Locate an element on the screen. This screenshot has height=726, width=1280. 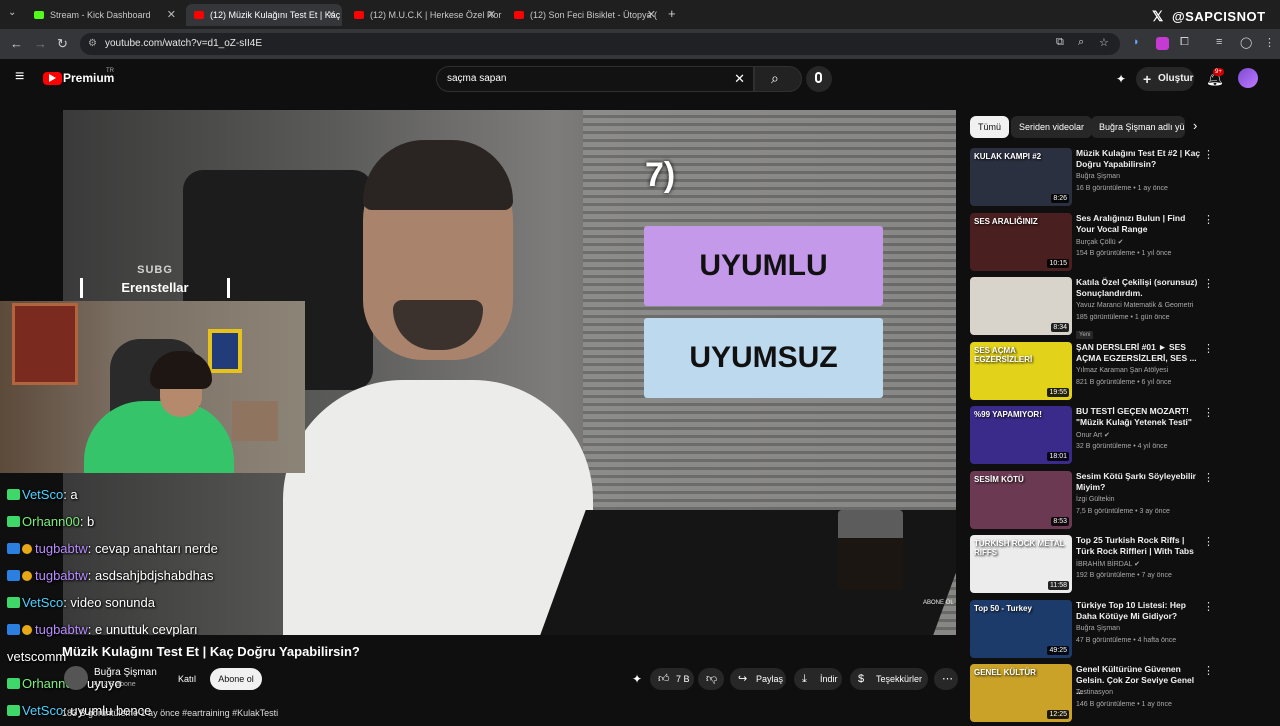
video-thumbnail: Top 50 - Turkey 49:25 is located at coordinates (1021, 628).